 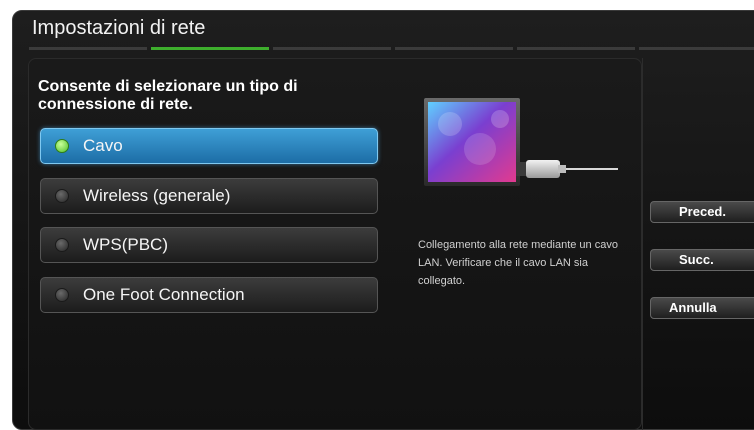 I want to click on step-progress-bar, so click(x=391, y=49).